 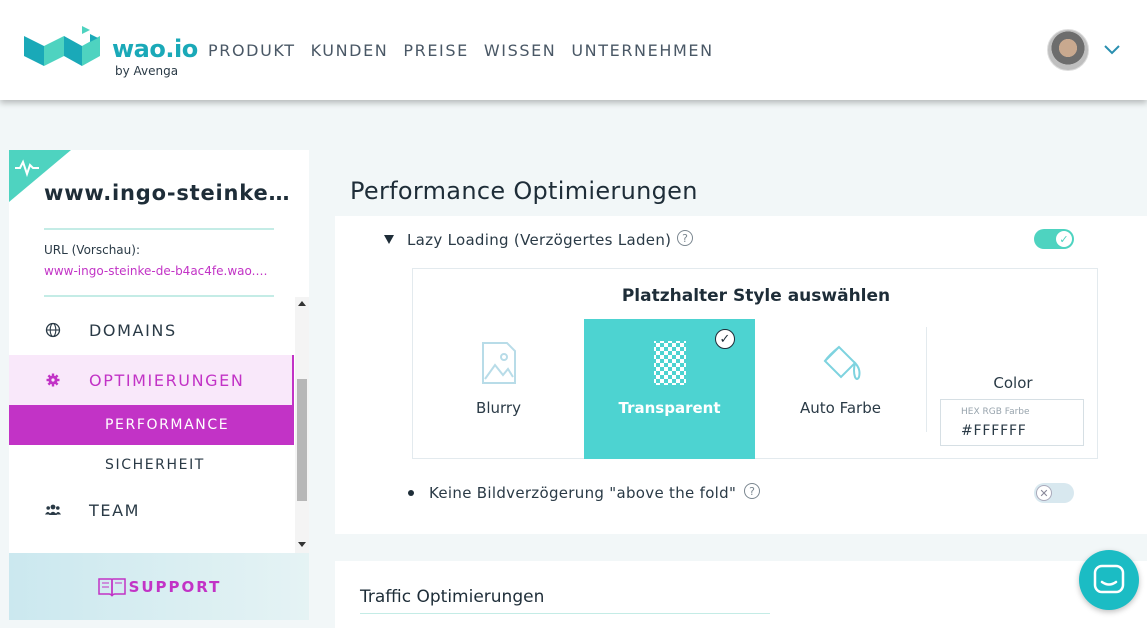 What do you see at coordinates (302, 440) in the screenshot?
I see `scroll-thumb` at bounding box center [302, 440].